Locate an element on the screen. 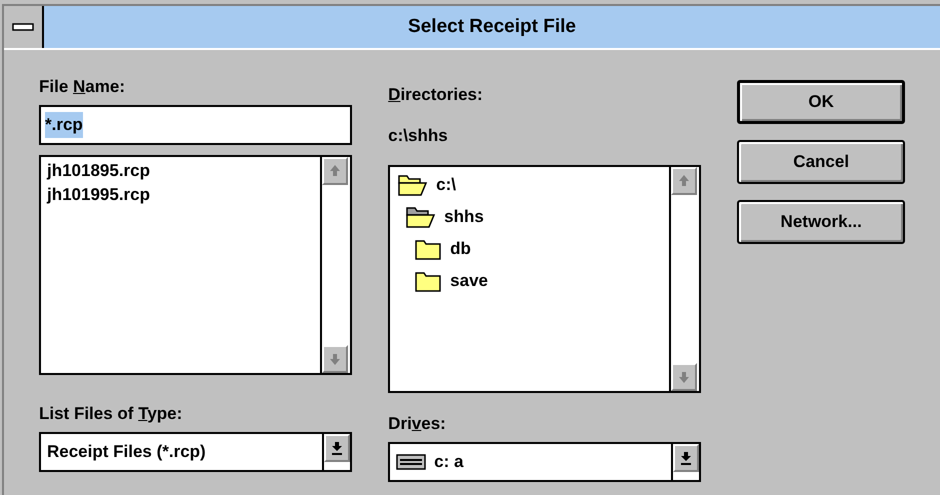  directory-item: shhs is located at coordinates (464, 217).